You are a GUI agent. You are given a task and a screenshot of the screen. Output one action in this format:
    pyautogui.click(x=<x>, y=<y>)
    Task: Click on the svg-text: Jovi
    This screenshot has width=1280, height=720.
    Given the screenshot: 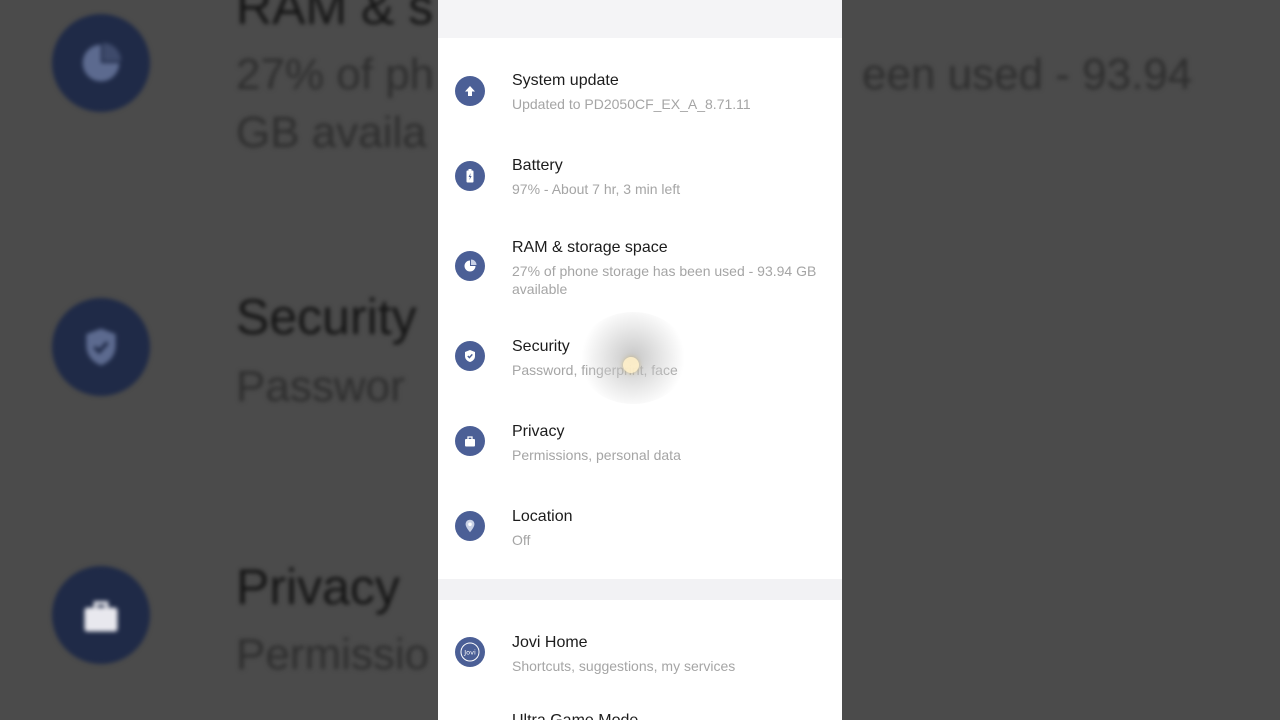 What is the action you would take?
    pyautogui.click(x=469, y=653)
    